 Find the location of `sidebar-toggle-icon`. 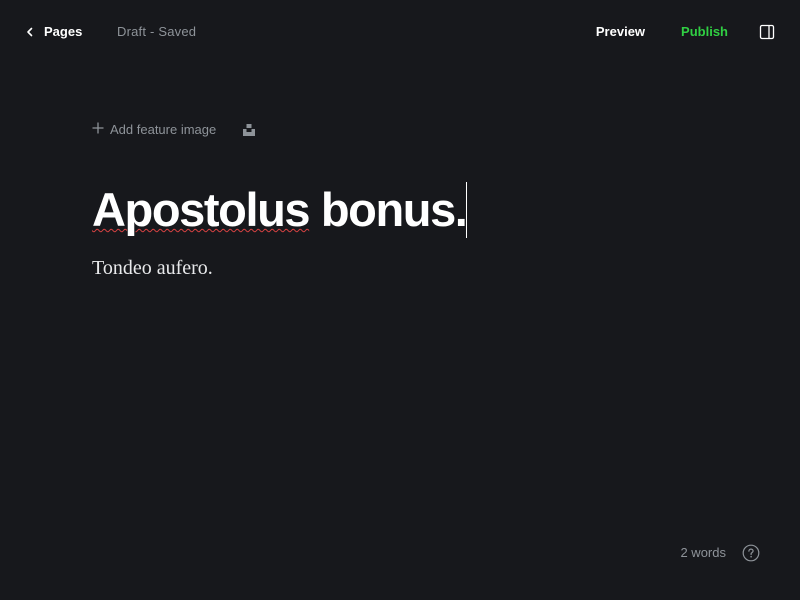

sidebar-toggle-icon is located at coordinates (767, 32).